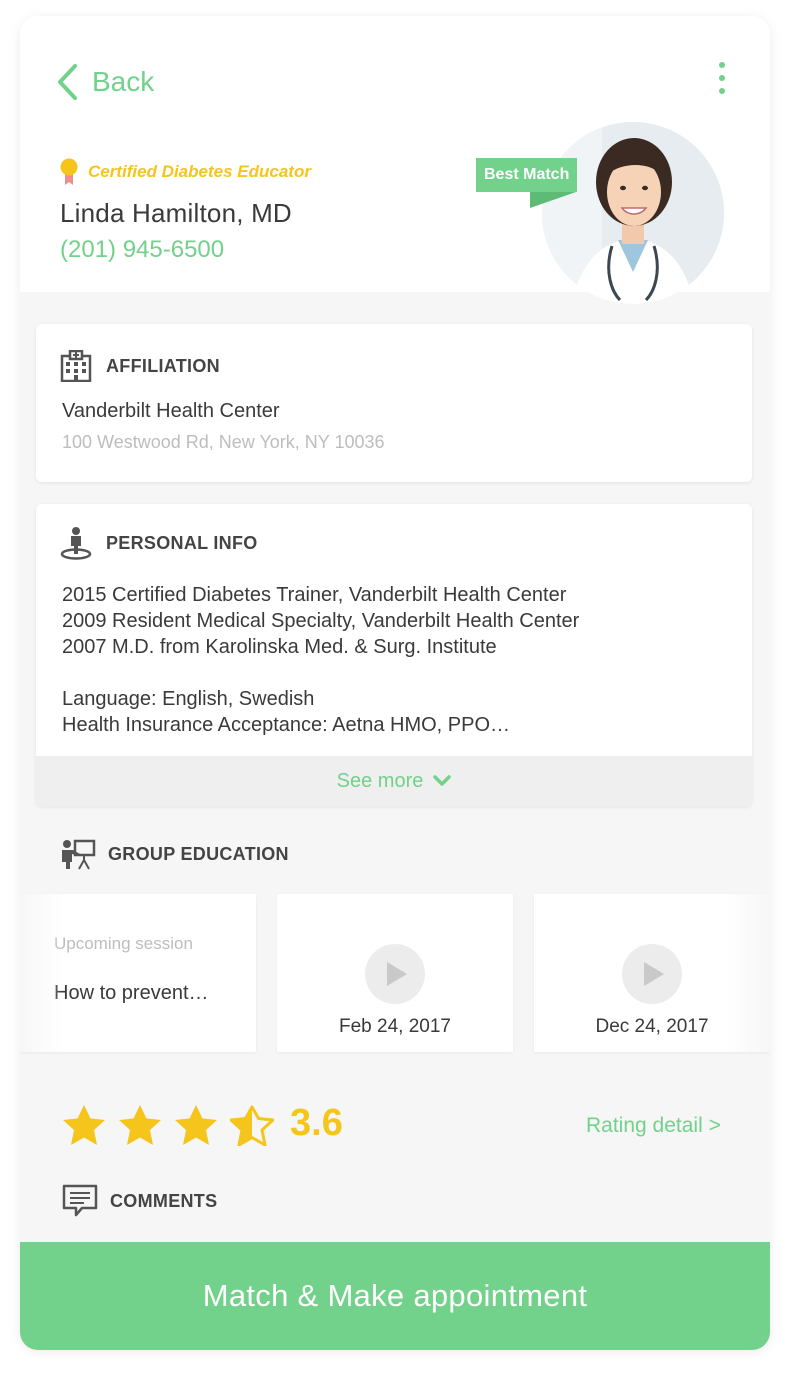 Image resolution: width=790 pixels, height=1374 pixels. I want to click on hospital-building-icon, so click(76, 366).